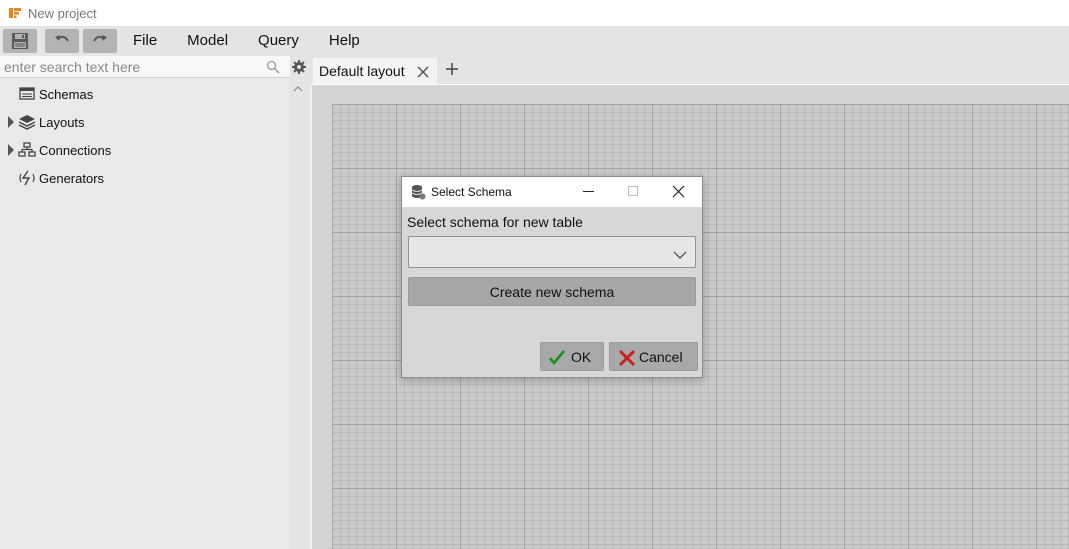 This screenshot has height=549, width=1069. Describe the element at coordinates (556, 357) in the screenshot. I see `checkmark-icon` at that location.